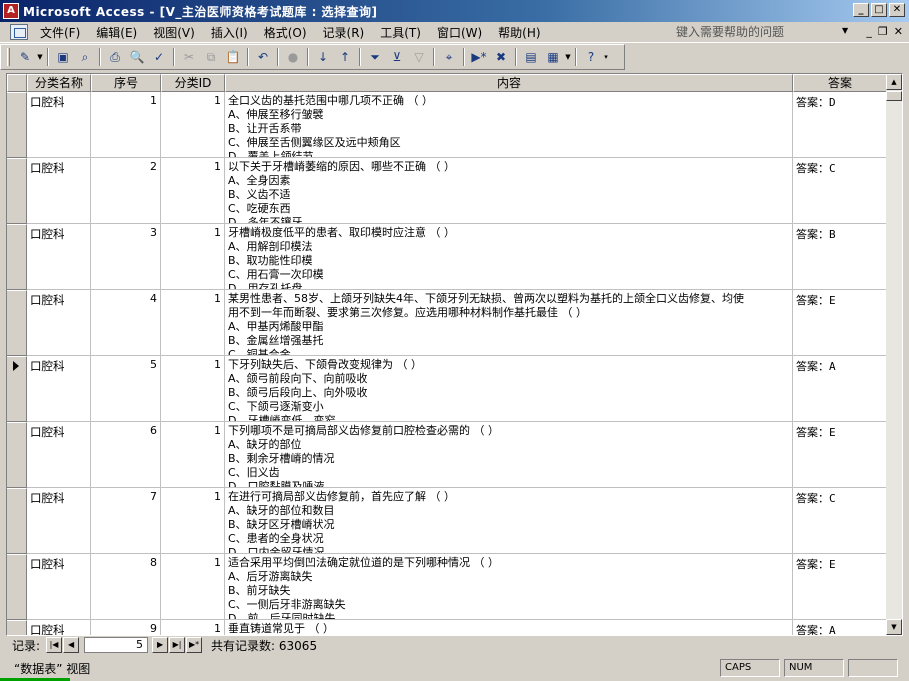 This screenshot has height=681, width=909. I want to click on file-search-icon: ⌕, so click(85, 57).